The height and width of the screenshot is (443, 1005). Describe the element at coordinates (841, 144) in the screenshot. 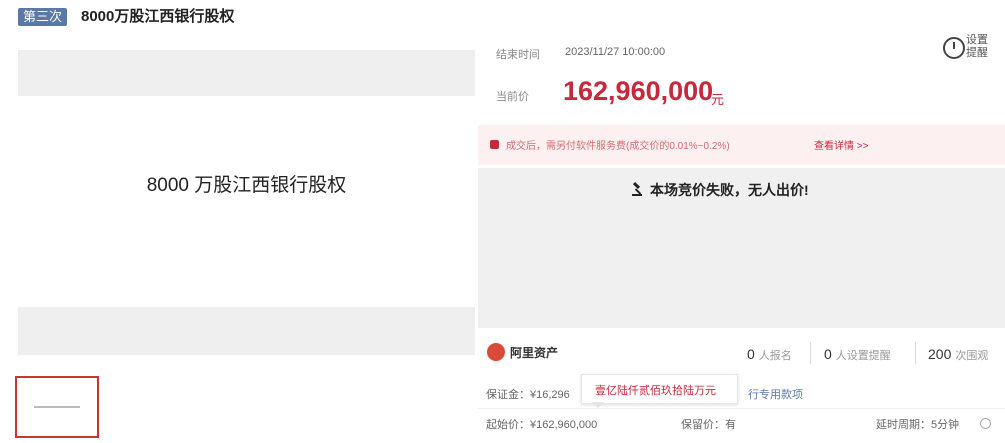

I see `view-details-link: 查看详情 >>` at that location.